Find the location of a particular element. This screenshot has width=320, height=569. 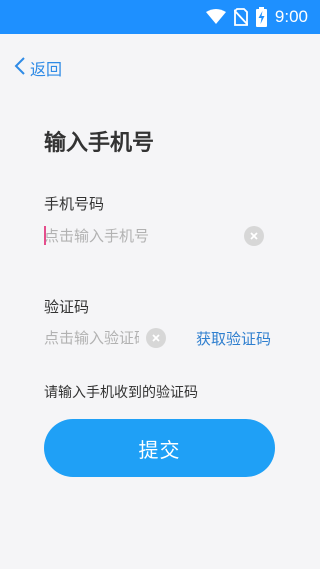

clear-phone-button is located at coordinates (254, 236).